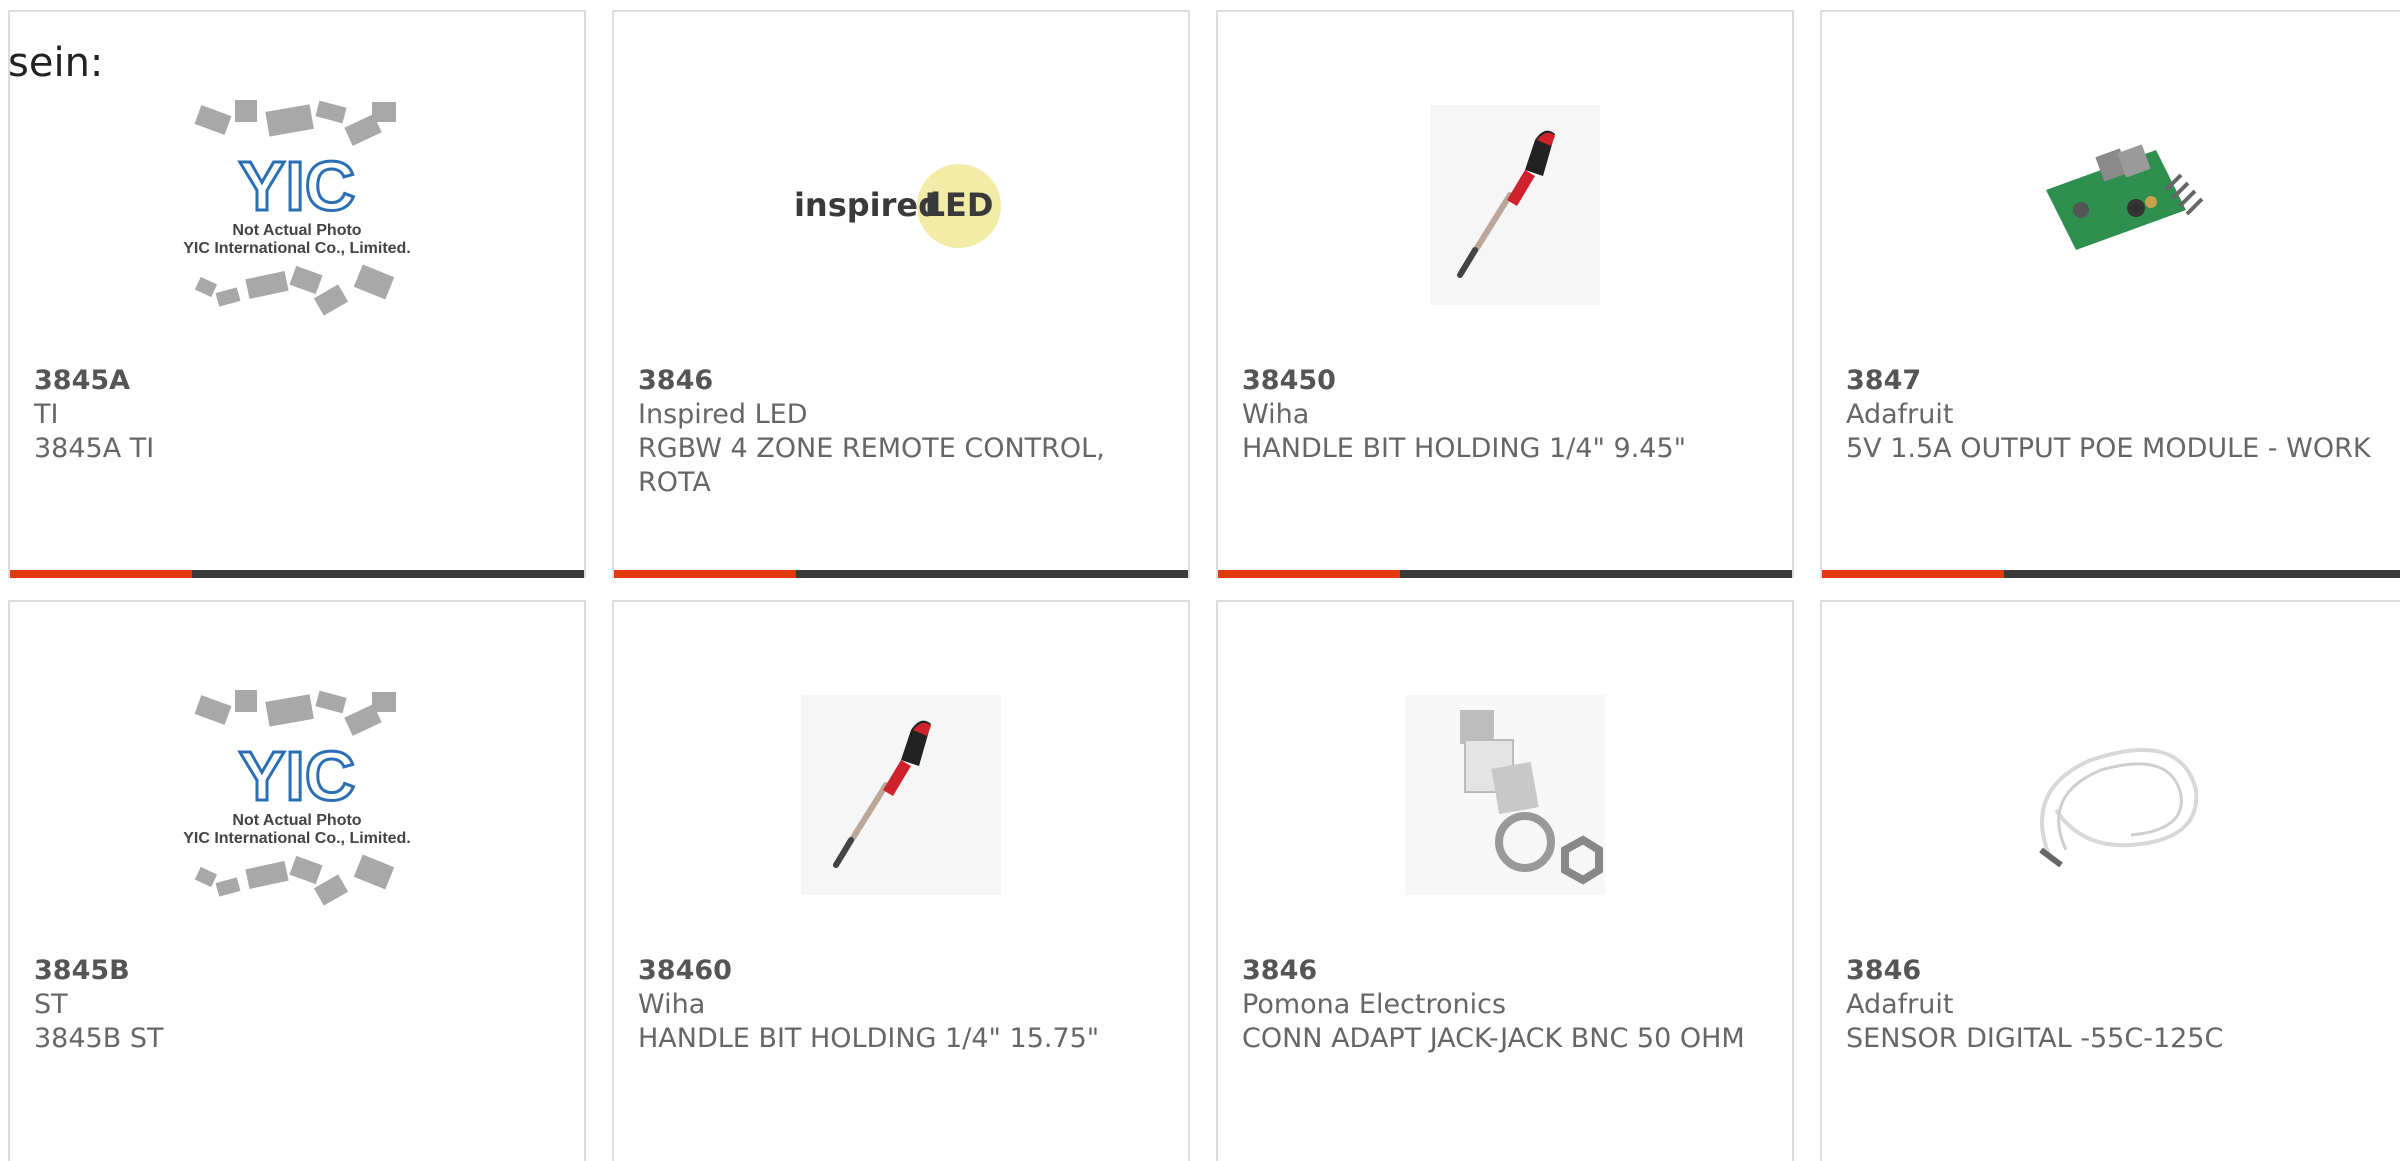 Image resolution: width=2400 pixels, height=1161 pixels. I want to click on product-card: 38450 Wiha HANDLE BIT HOLDING 1/4" 9.45", so click(1505, 294).